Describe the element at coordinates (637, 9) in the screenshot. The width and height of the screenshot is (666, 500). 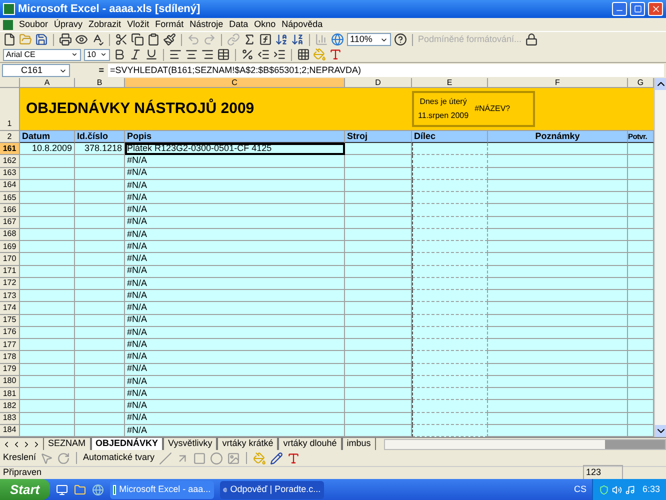
I see `maximize-button` at that location.